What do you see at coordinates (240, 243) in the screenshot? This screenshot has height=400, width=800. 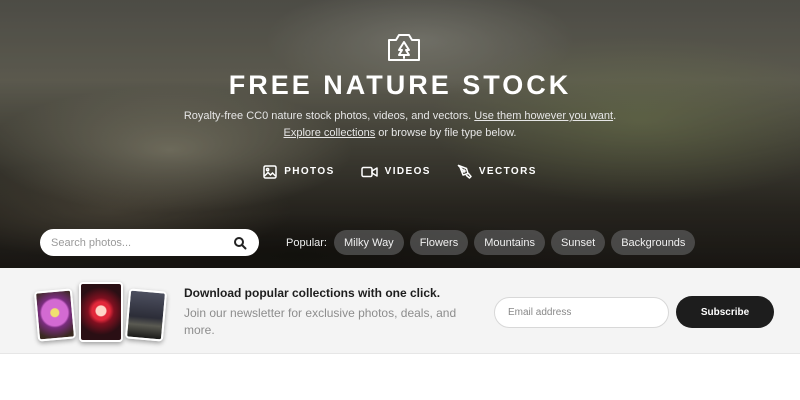 I see `search-icon` at bounding box center [240, 243].